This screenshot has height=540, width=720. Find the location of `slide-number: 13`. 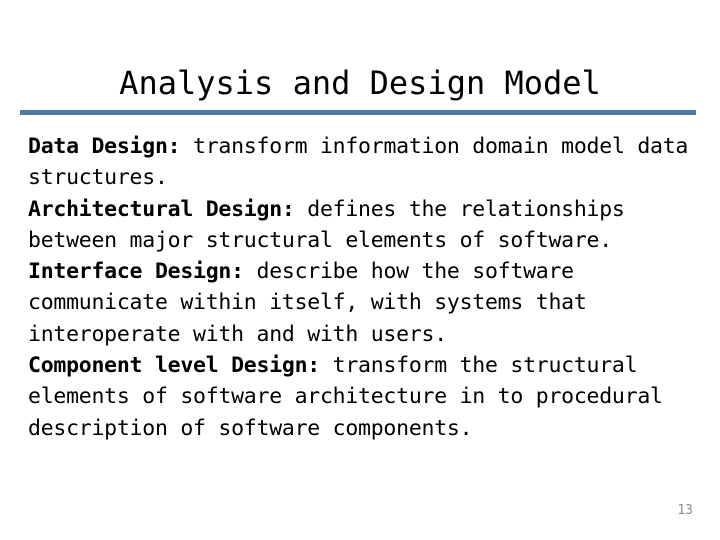

slide-number: 13 is located at coordinates (685, 510).